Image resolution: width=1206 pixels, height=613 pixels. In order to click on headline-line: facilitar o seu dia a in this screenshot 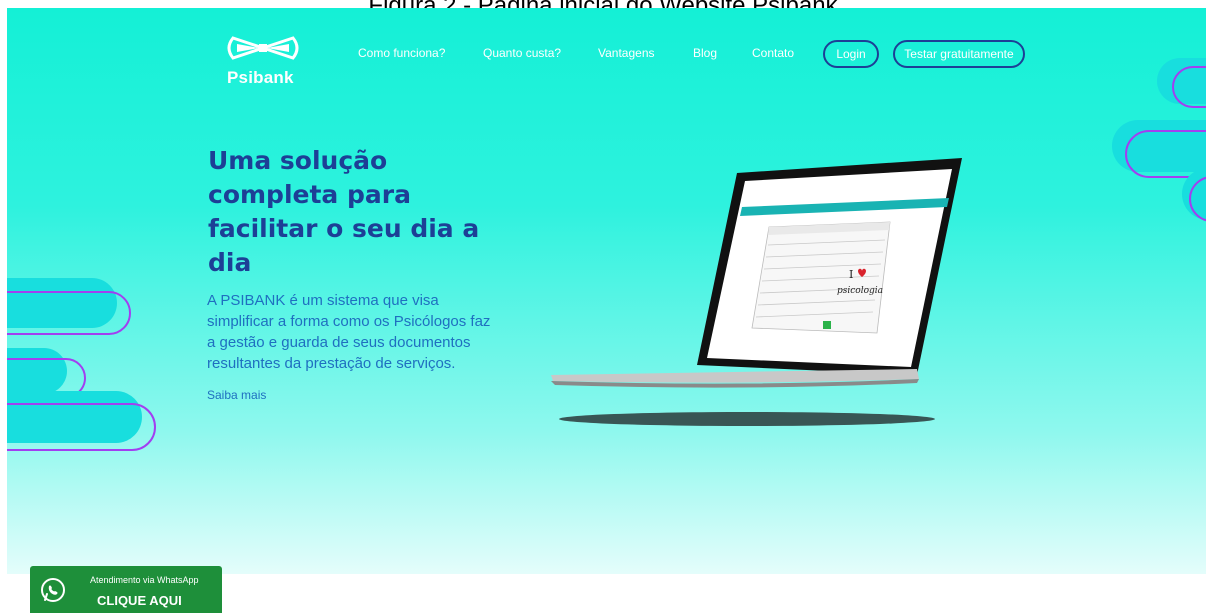, I will do `click(344, 228)`.